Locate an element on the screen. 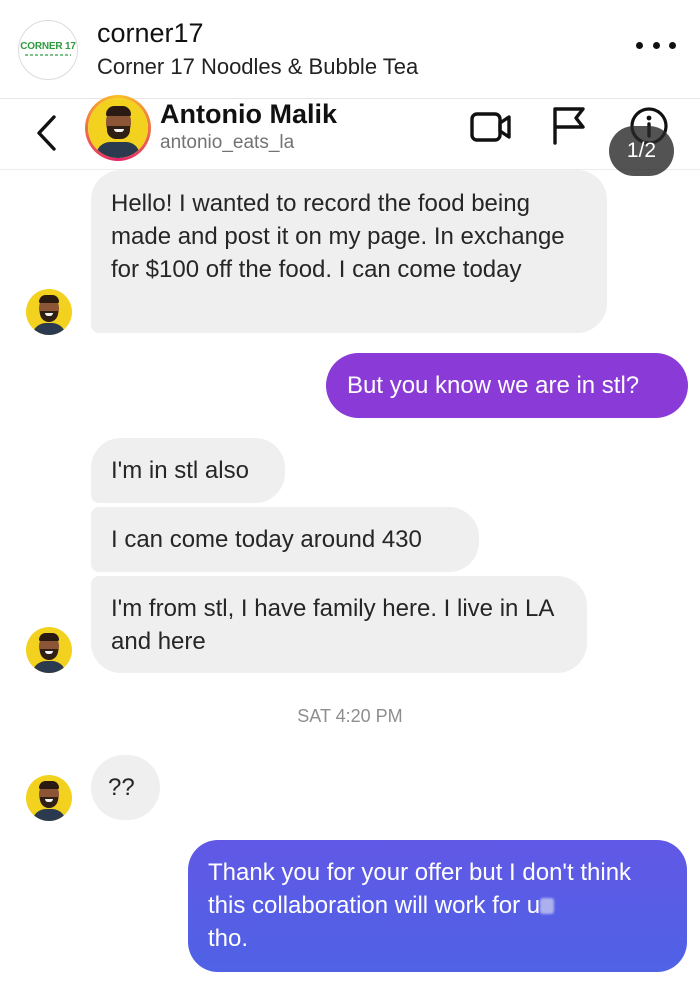  message-incoming: I'm in stl also is located at coordinates (188, 470).